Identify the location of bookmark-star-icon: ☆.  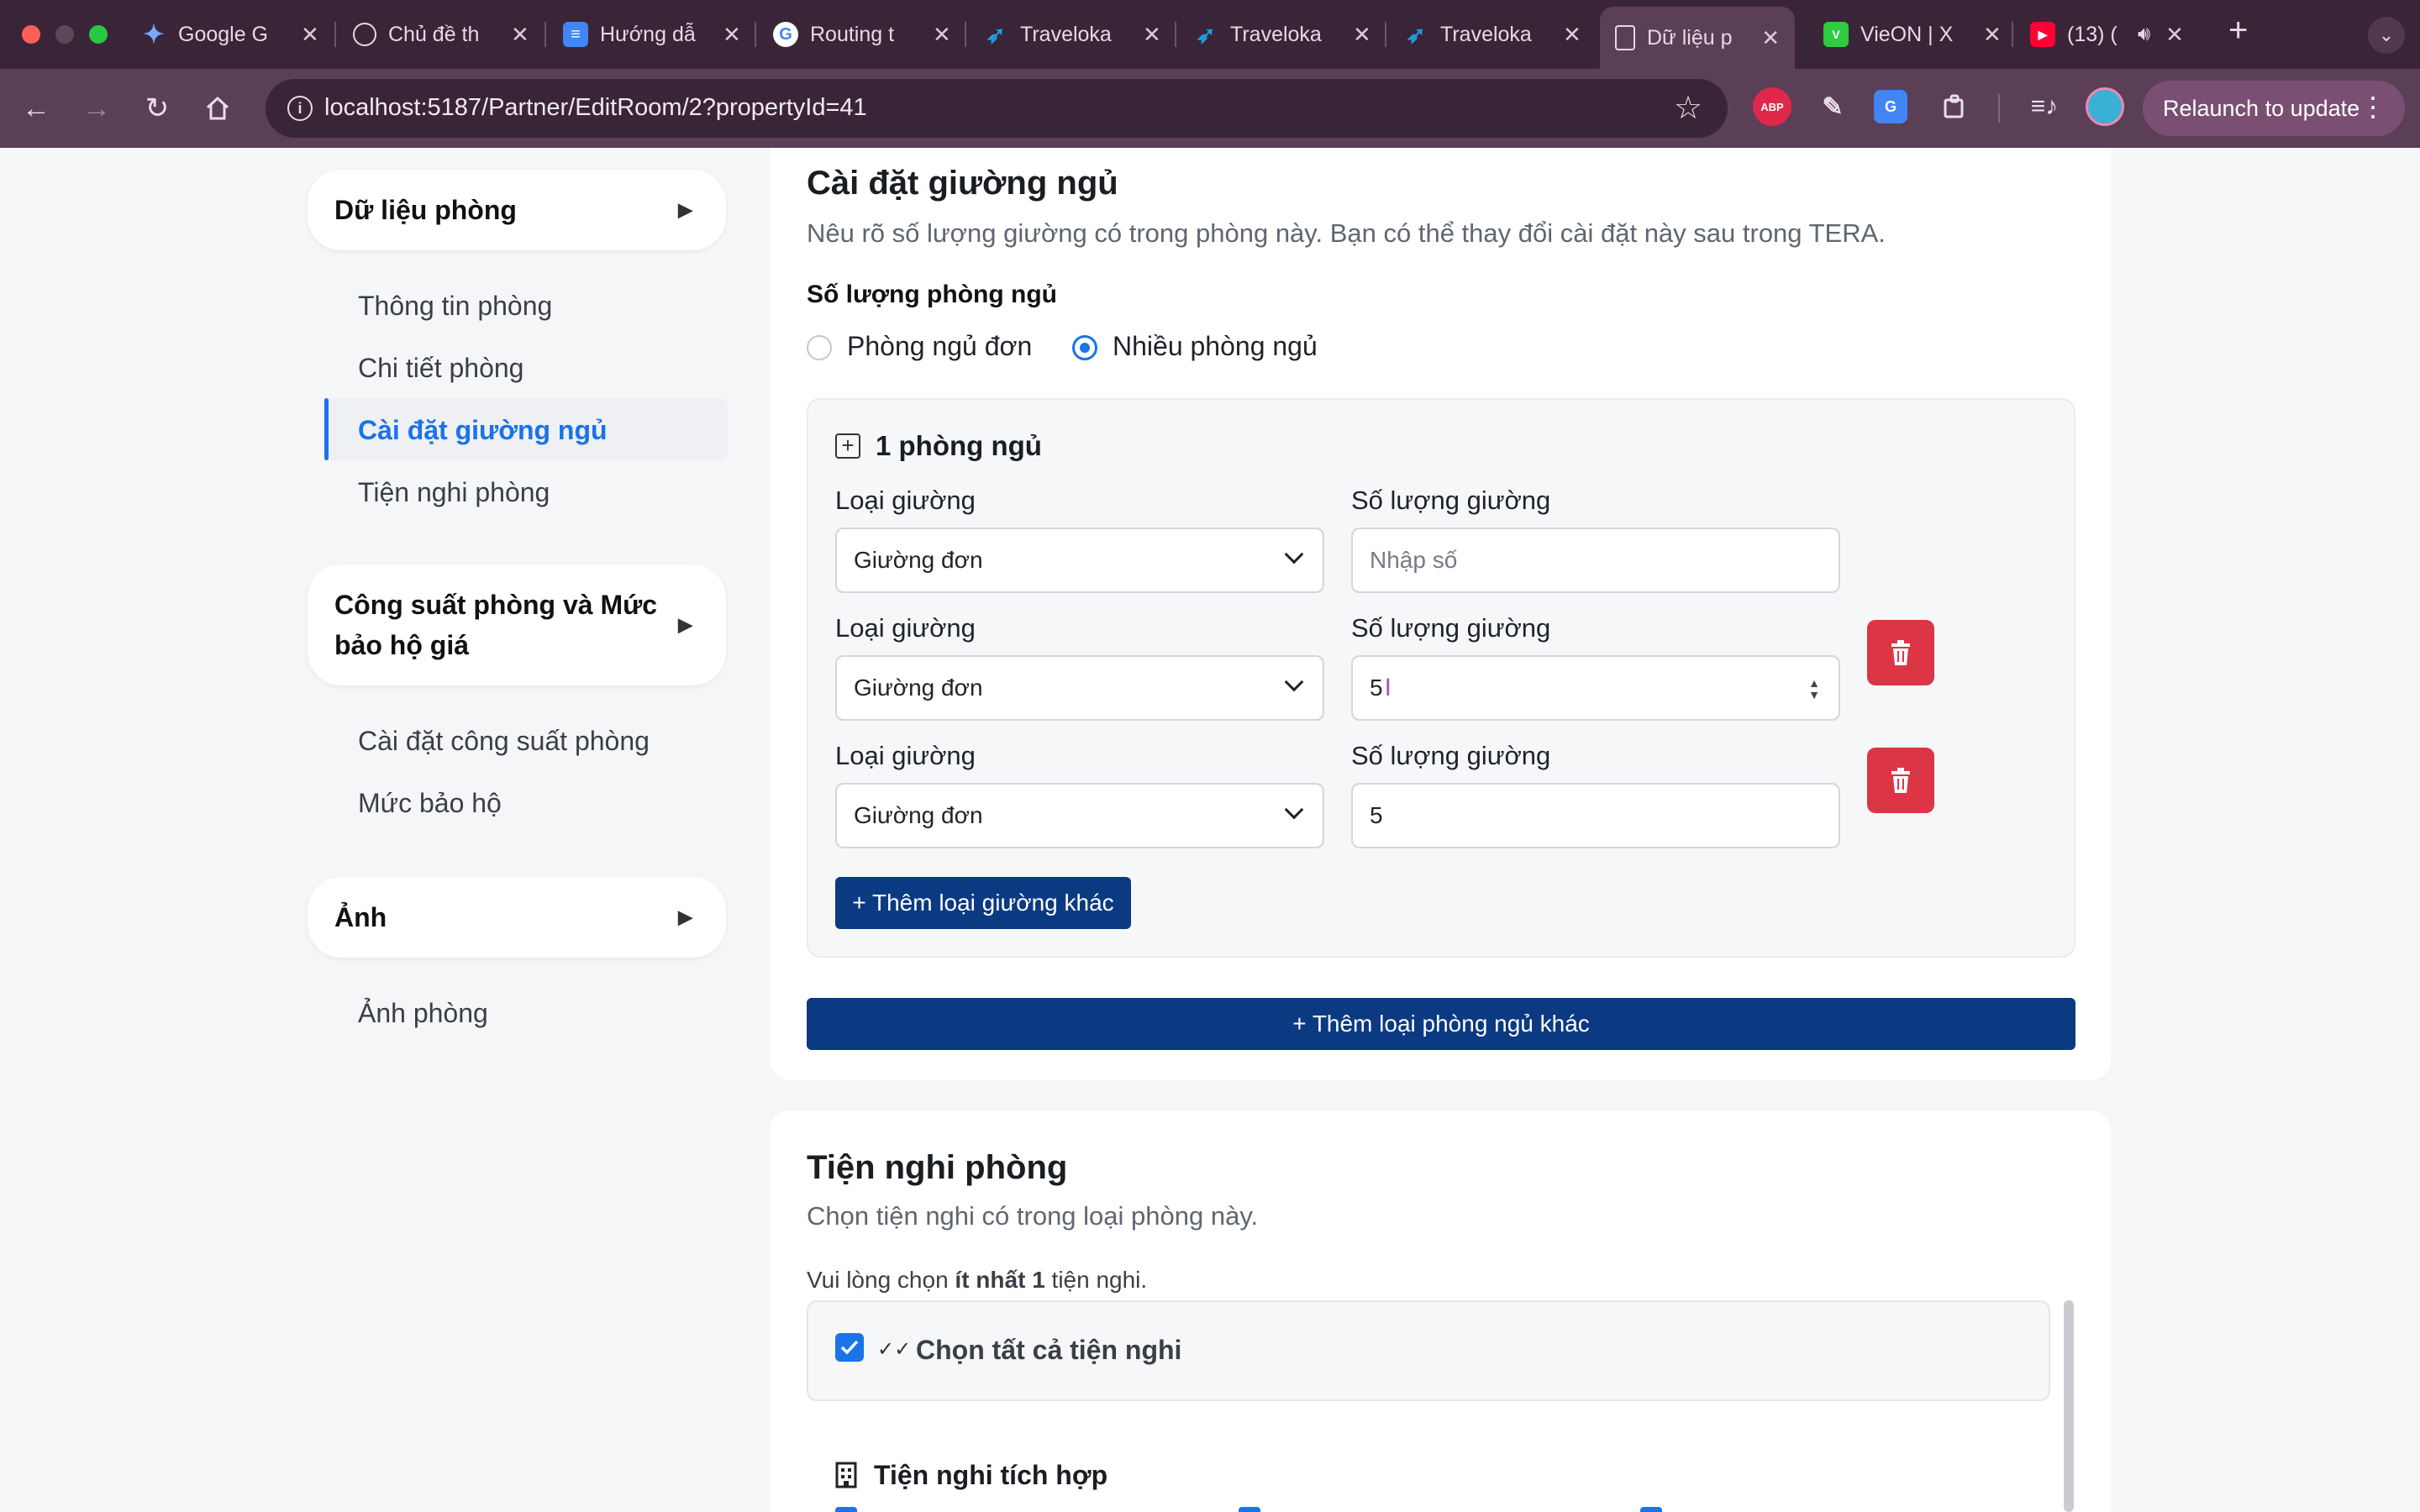
(1688, 108).